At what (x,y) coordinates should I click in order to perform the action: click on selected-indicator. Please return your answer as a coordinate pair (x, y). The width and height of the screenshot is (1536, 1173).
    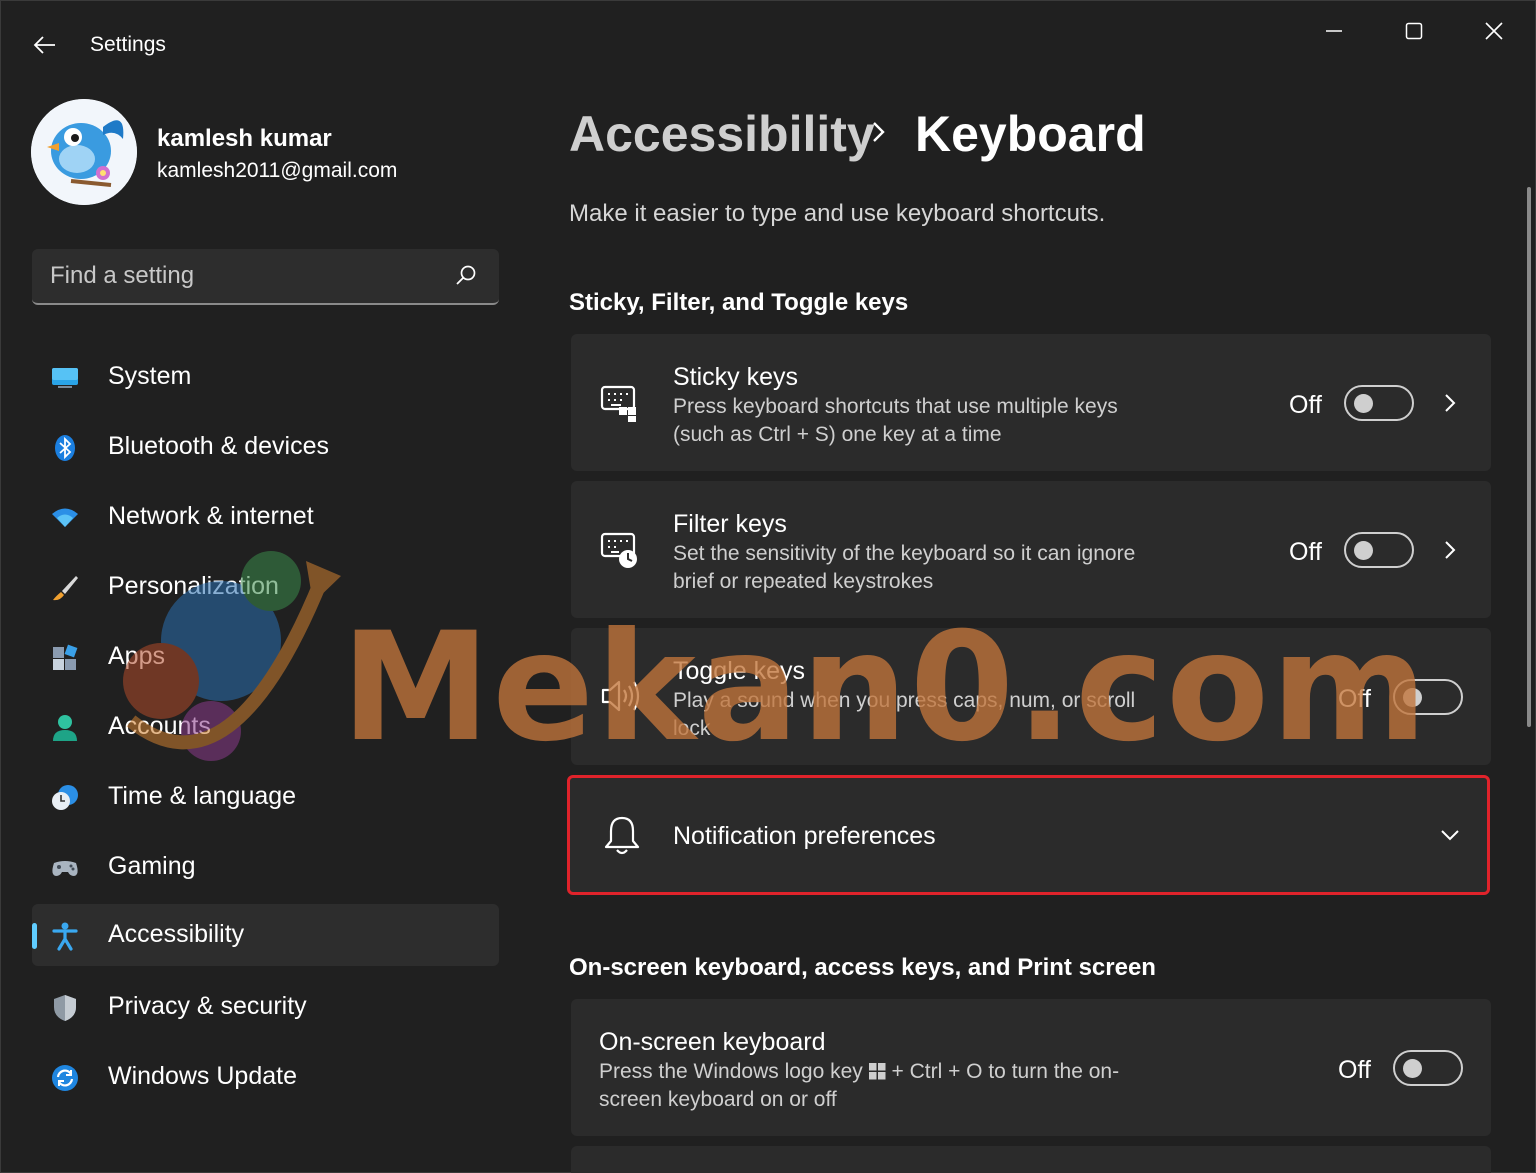
    Looking at the image, I should click on (34, 936).